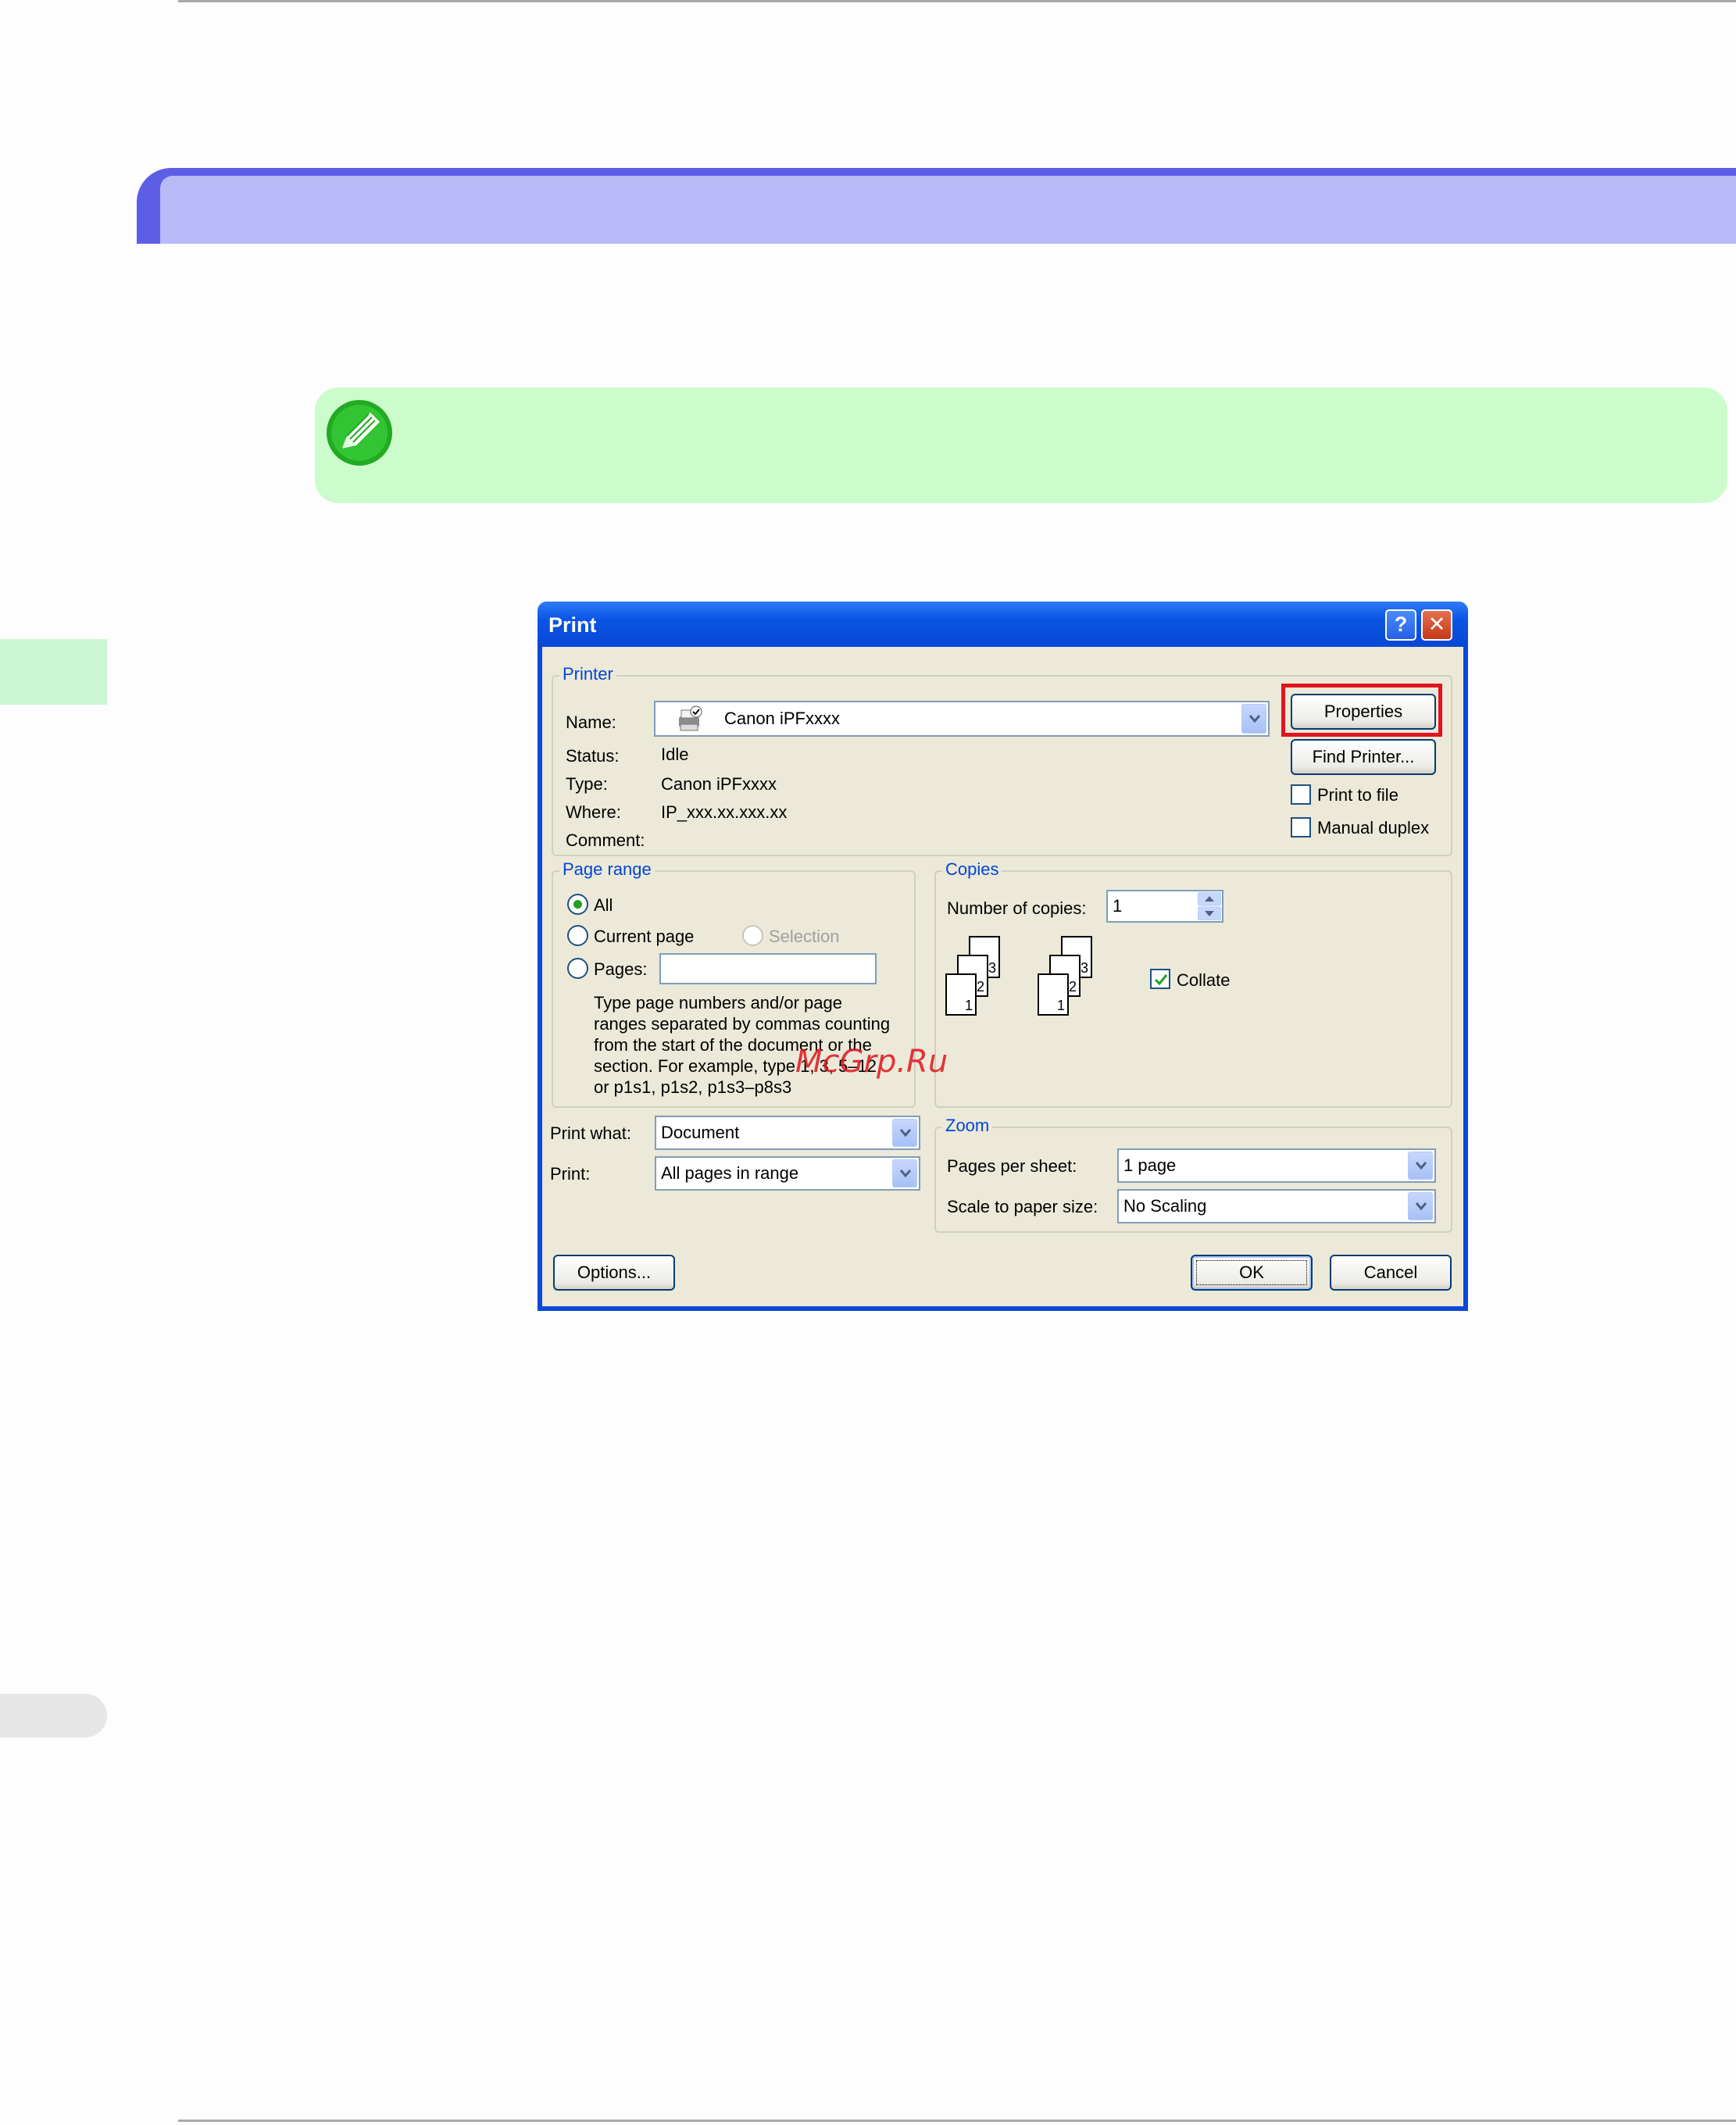 The image size is (1736, 2125). What do you see at coordinates (53, 1716) in the screenshot?
I see `page-side-tab` at bounding box center [53, 1716].